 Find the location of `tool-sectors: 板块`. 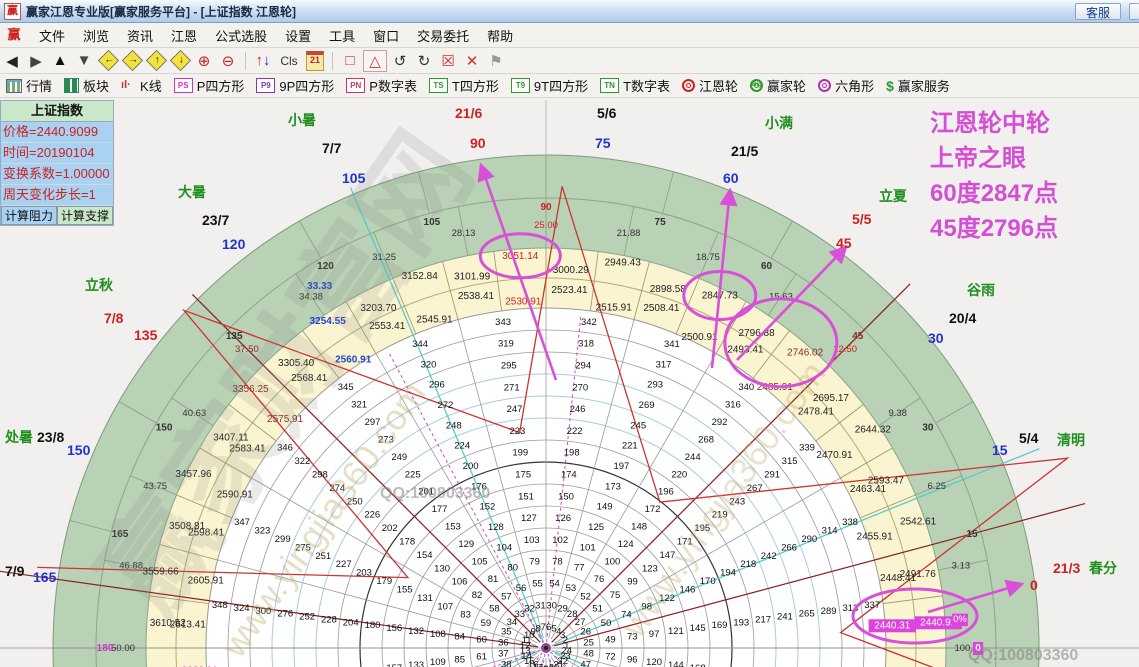

tool-sectors: 板块 is located at coordinates (86, 85).